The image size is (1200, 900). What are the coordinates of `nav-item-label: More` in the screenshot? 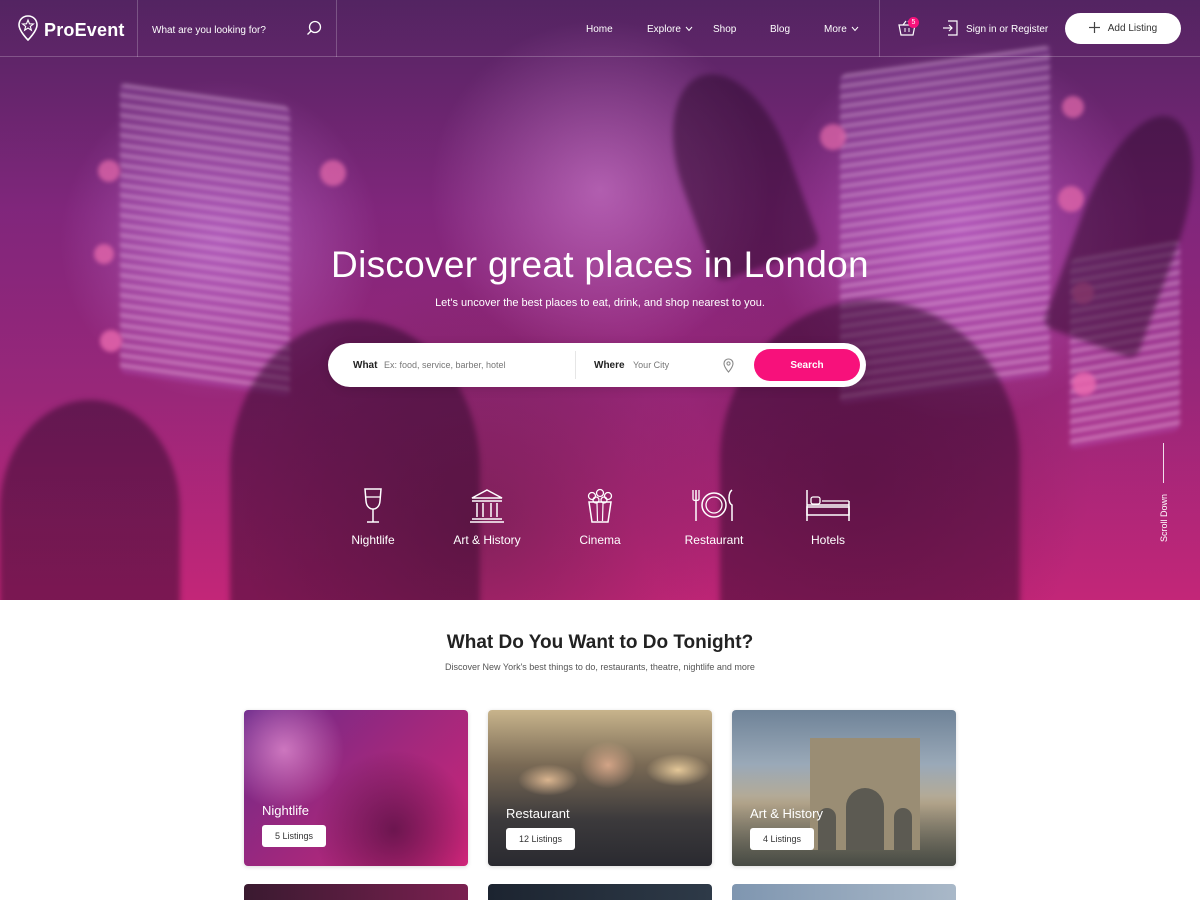 It's located at (835, 29).